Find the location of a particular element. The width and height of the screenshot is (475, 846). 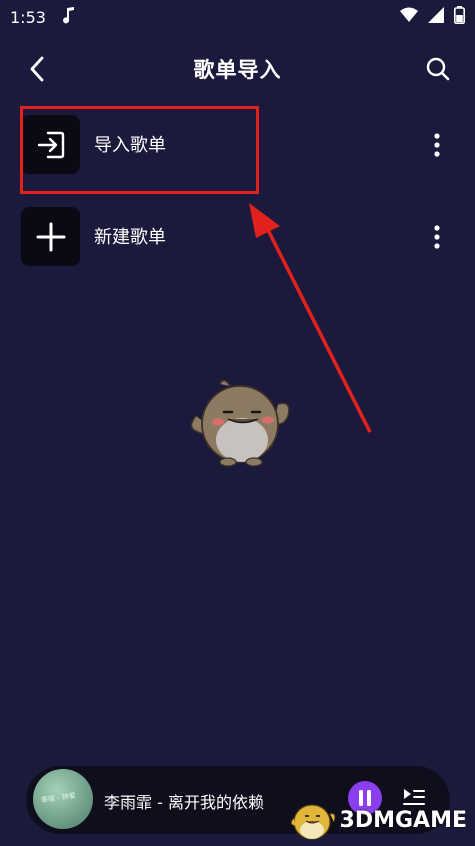

mascot-illustration is located at coordinates (240, 423).